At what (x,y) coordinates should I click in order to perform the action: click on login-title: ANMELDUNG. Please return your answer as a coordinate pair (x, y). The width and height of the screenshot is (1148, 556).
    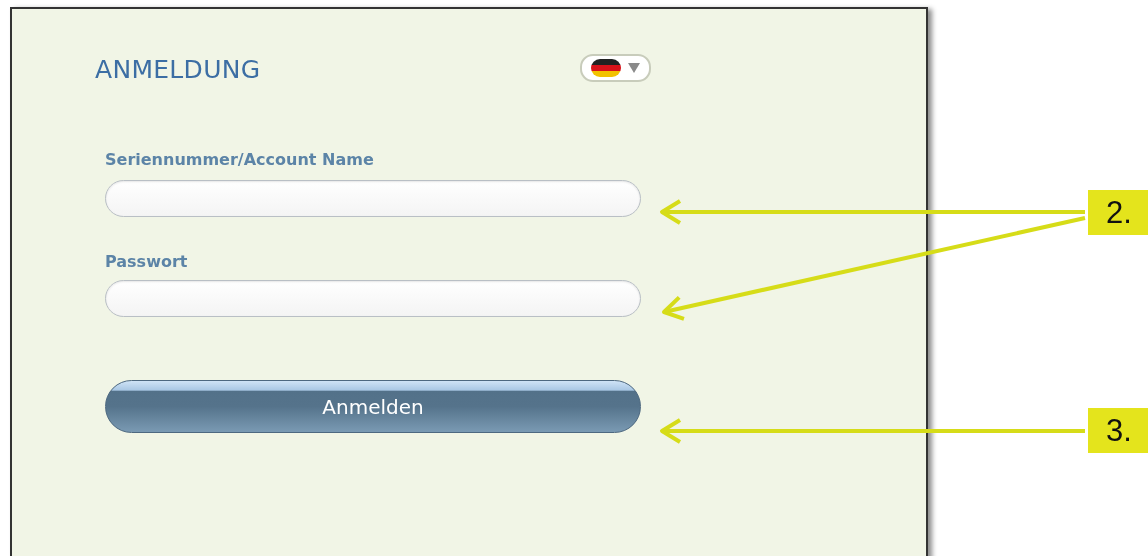
    Looking at the image, I should click on (178, 69).